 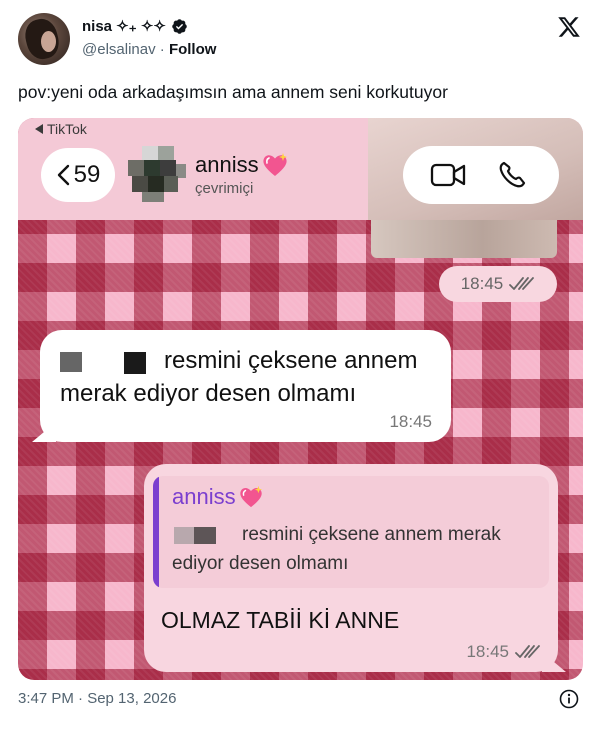 What do you see at coordinates (63, 175) in the screenshot?
I see `back-chevron-icon` at bounding box center [63, 175].